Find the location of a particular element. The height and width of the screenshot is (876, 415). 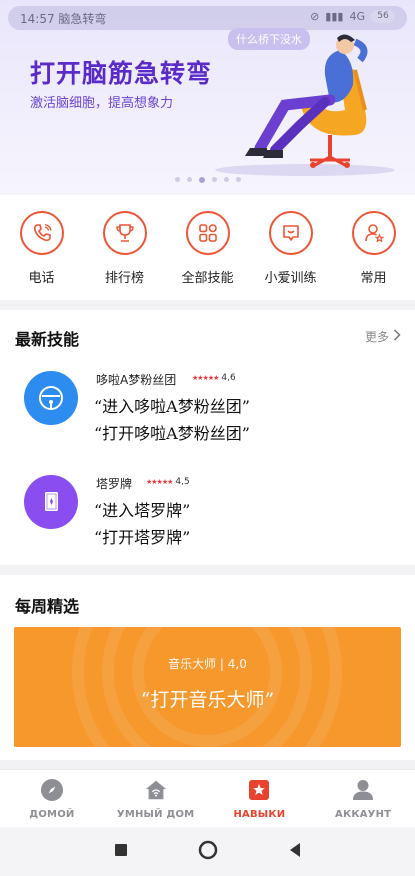

nav-tab-skills: НАВЫКИ is located at coordinates (260, 798).